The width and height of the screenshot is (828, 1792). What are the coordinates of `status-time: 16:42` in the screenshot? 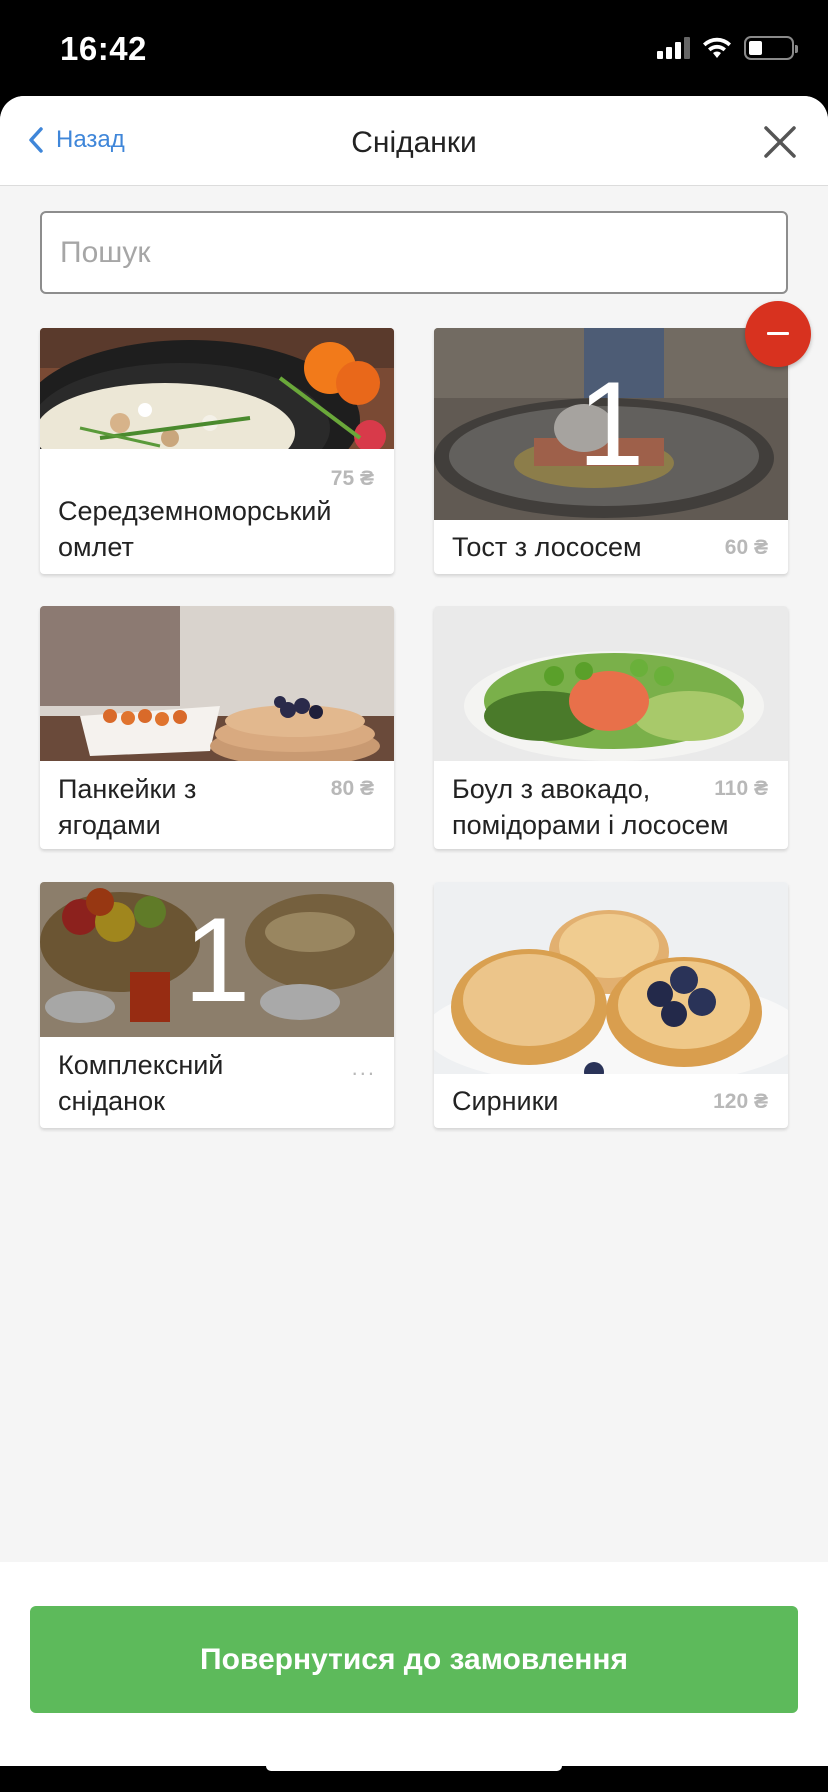 It's located at (103, 48).